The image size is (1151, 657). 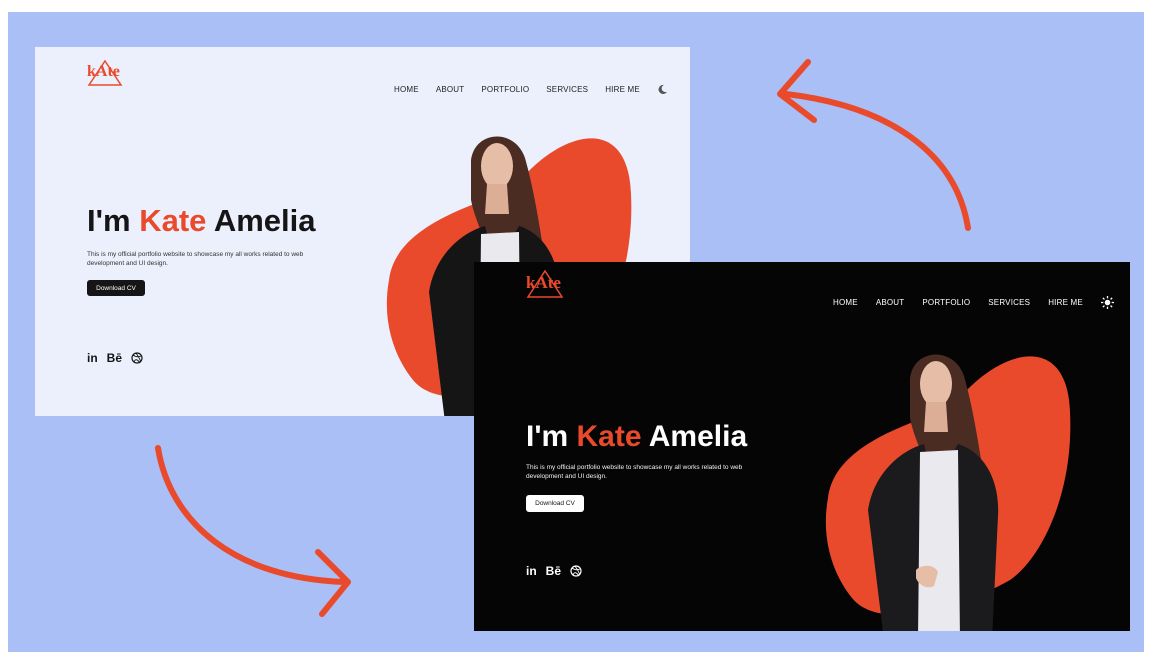 What do you see at coordinates (874, 145) in the screenshot?
I see `arrow-up-left-icon` at bounding box center [874, 145].